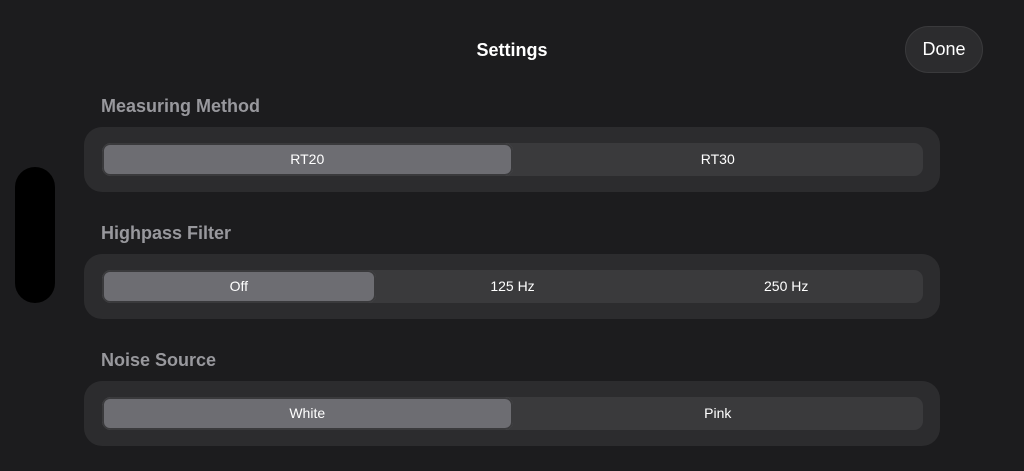  I want to click on section-title-measuring-method: Measuring Method, so click(181, 106).